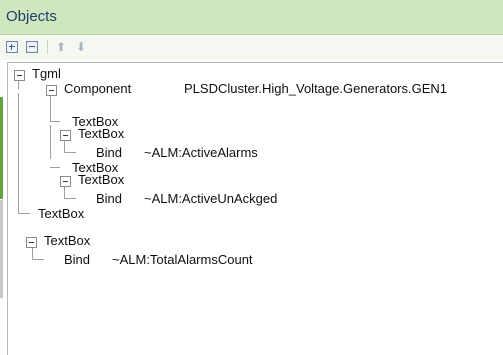 This screenshot has height=355, width=503. What do you see at coordinates (211, 198) in the screenshot?
I see `tree-node-bind-value: ~ALM:ActiveUnAckged` at bounding box center [211, 198].